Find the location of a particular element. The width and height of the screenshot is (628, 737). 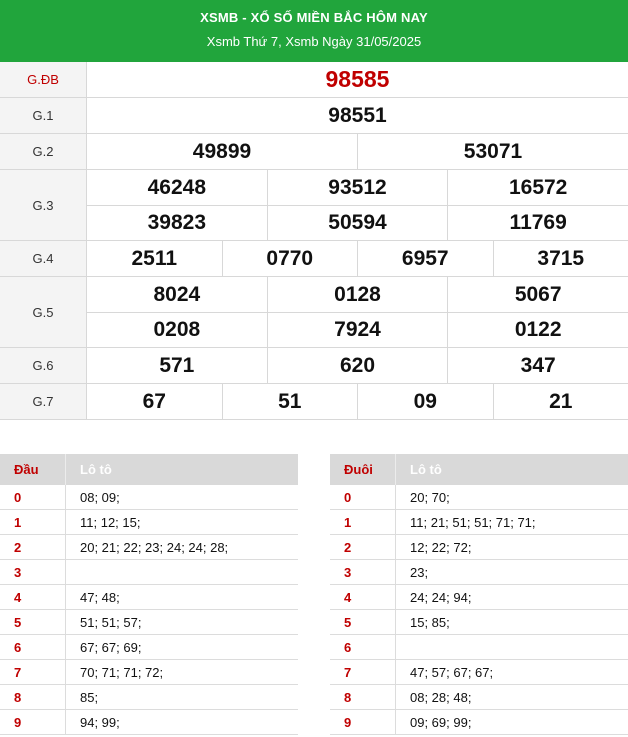

loto-head-row-key: 4 is located at coordinates (33, 597).